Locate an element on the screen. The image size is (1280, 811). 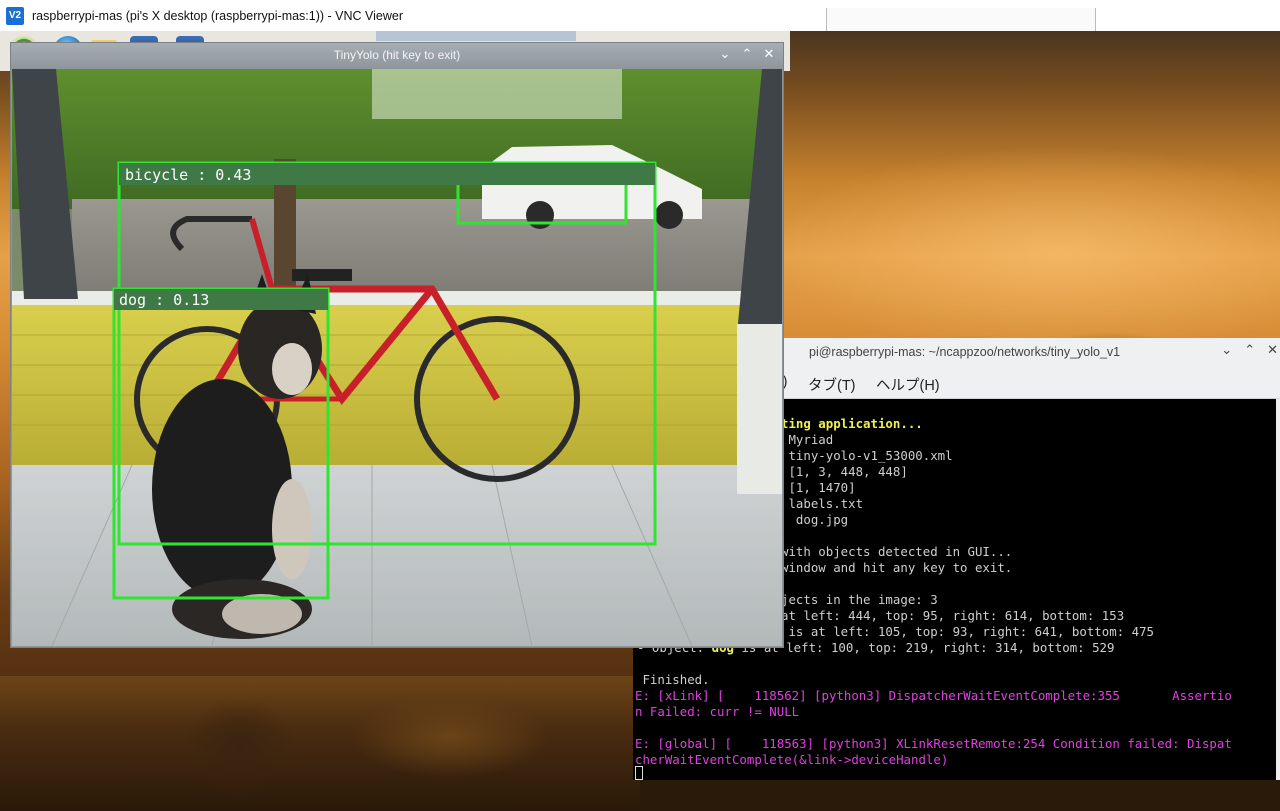
porch-post-right is located at coordinates (759, 409).